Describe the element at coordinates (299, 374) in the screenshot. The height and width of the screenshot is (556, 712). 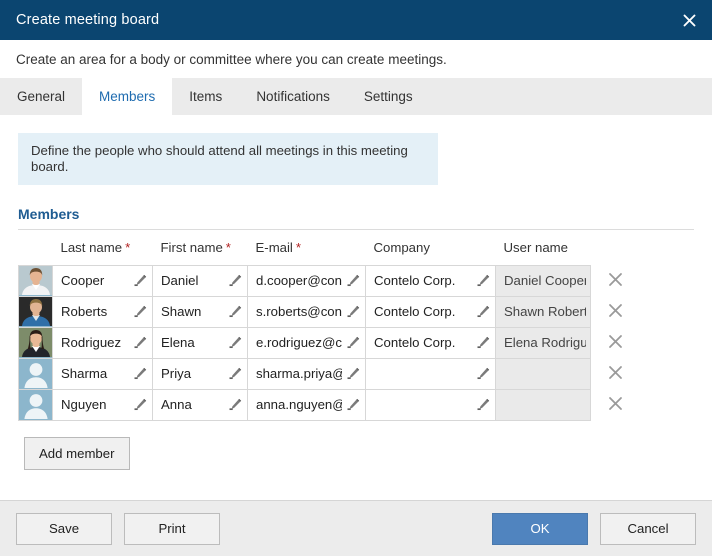
I see `email-value: sharma.priya@` at that location.